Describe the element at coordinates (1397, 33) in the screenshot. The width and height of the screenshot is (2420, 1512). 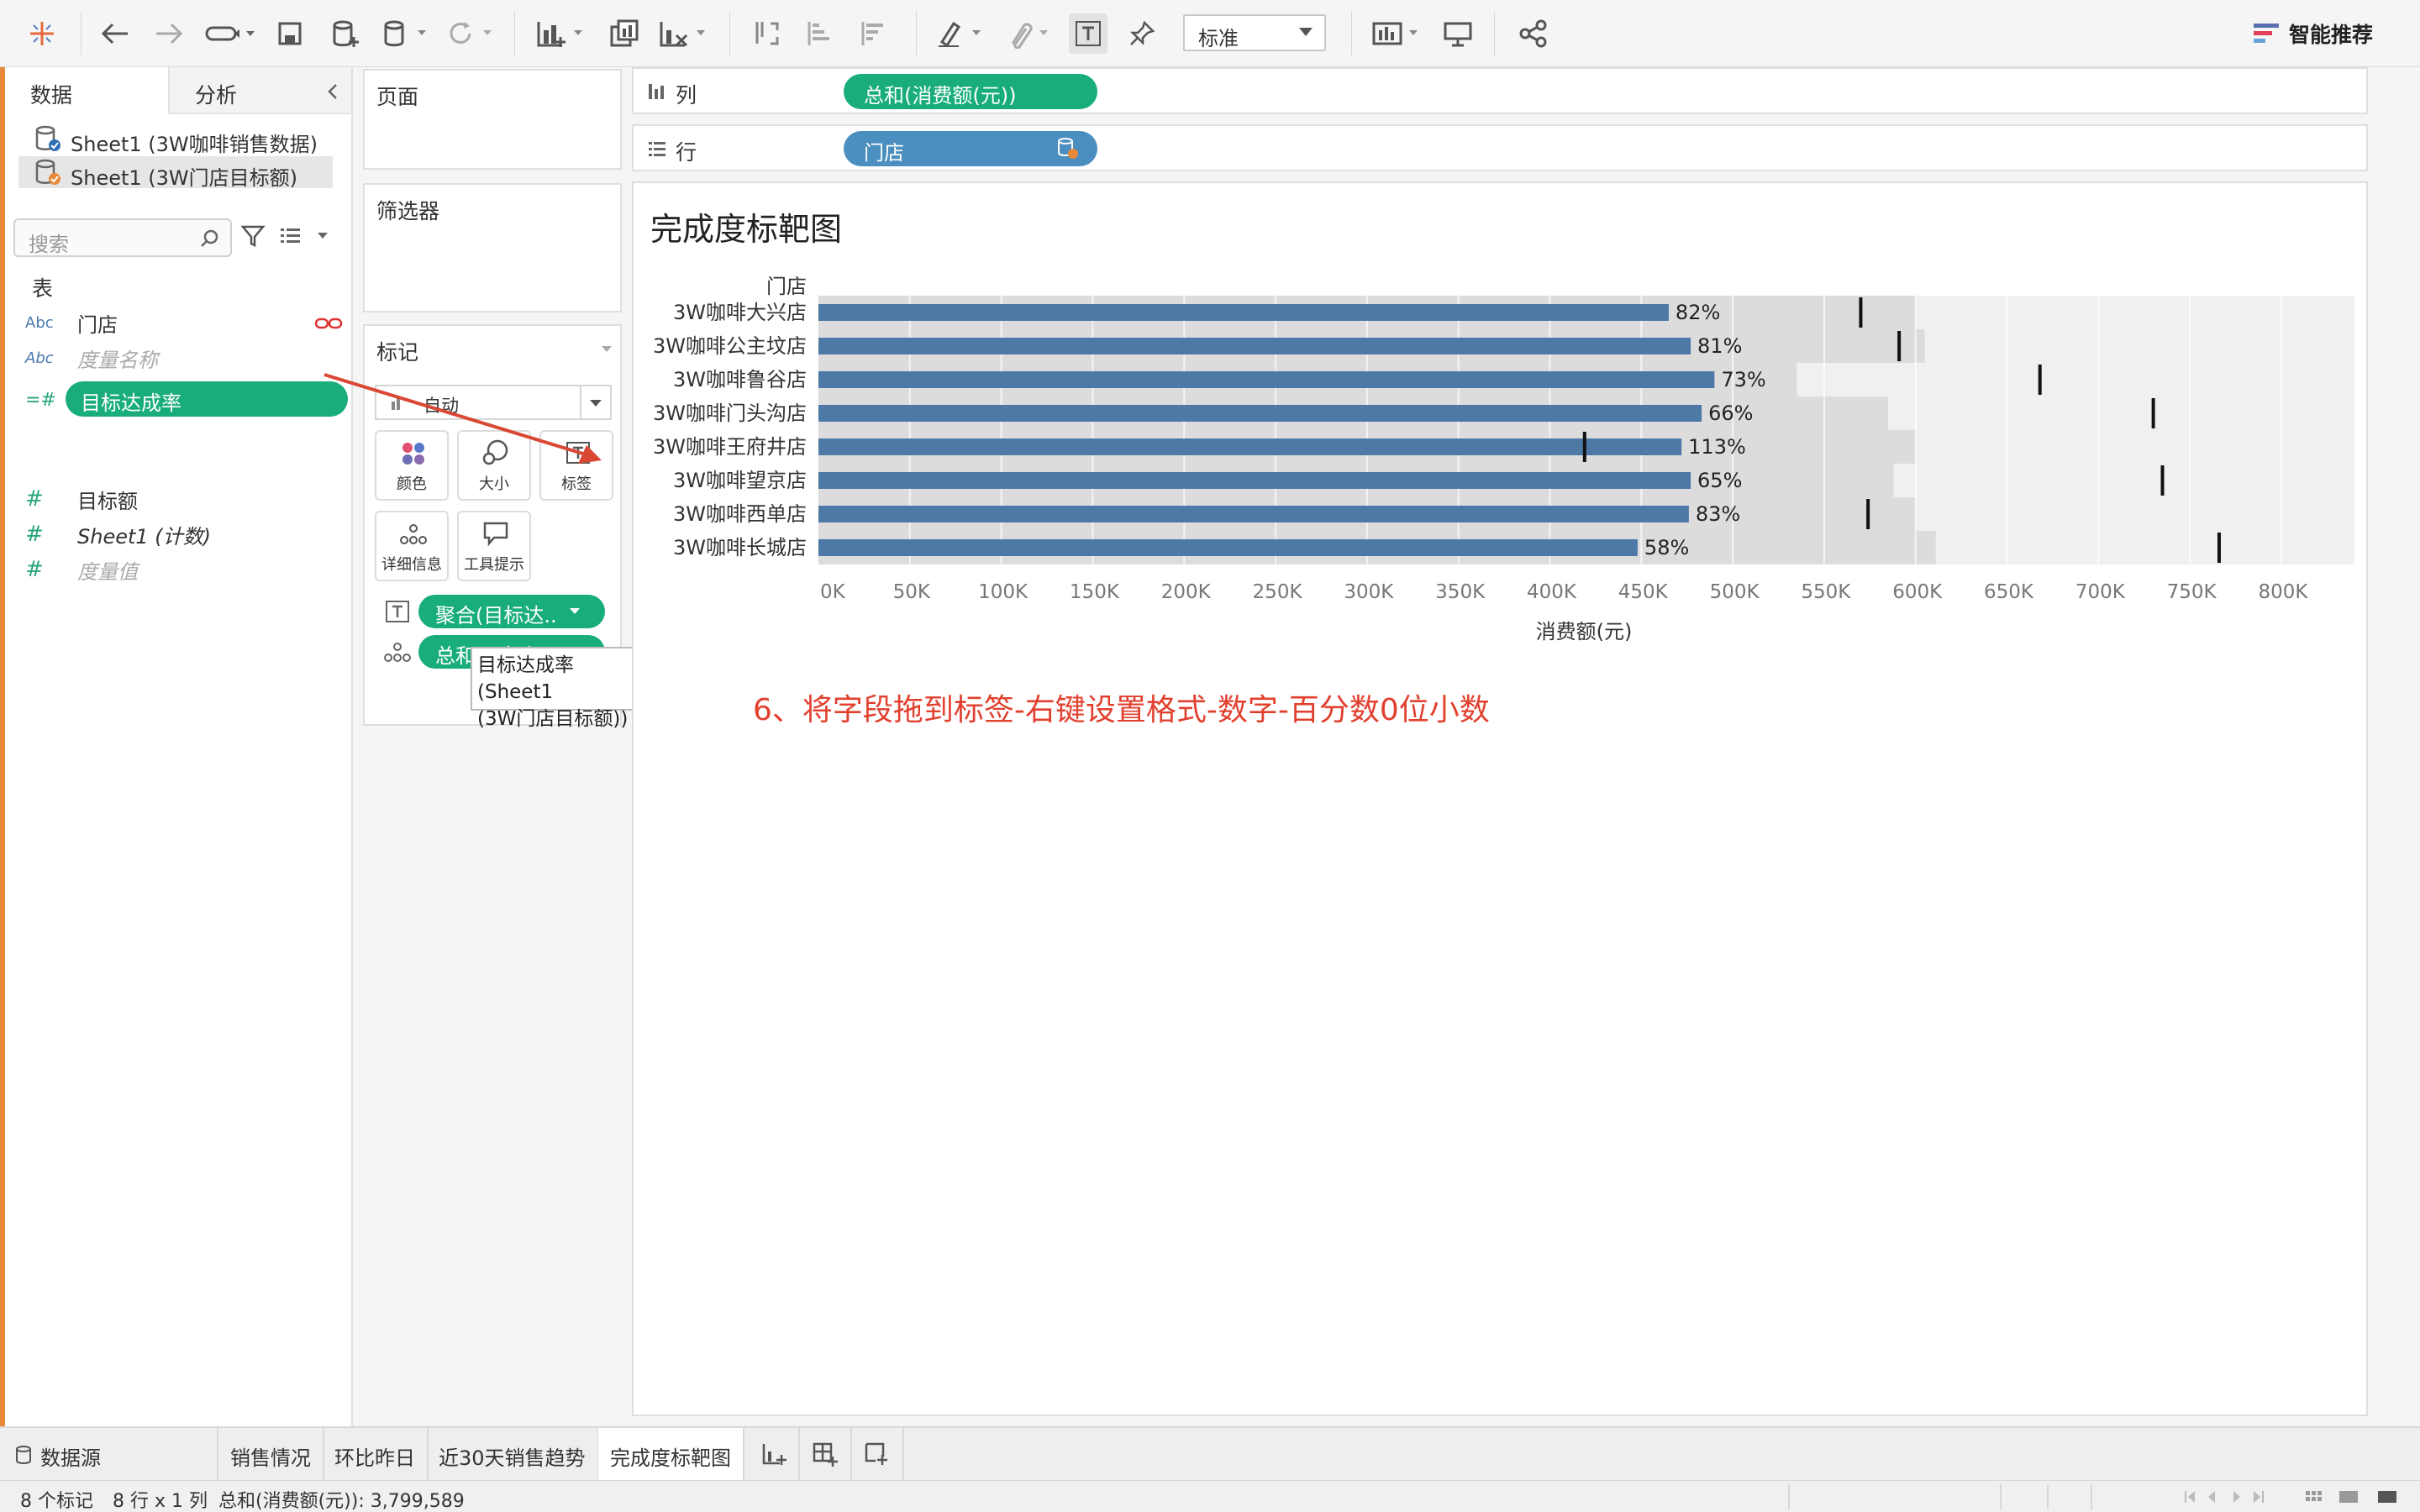
I see `show-cards-icon` at that location.